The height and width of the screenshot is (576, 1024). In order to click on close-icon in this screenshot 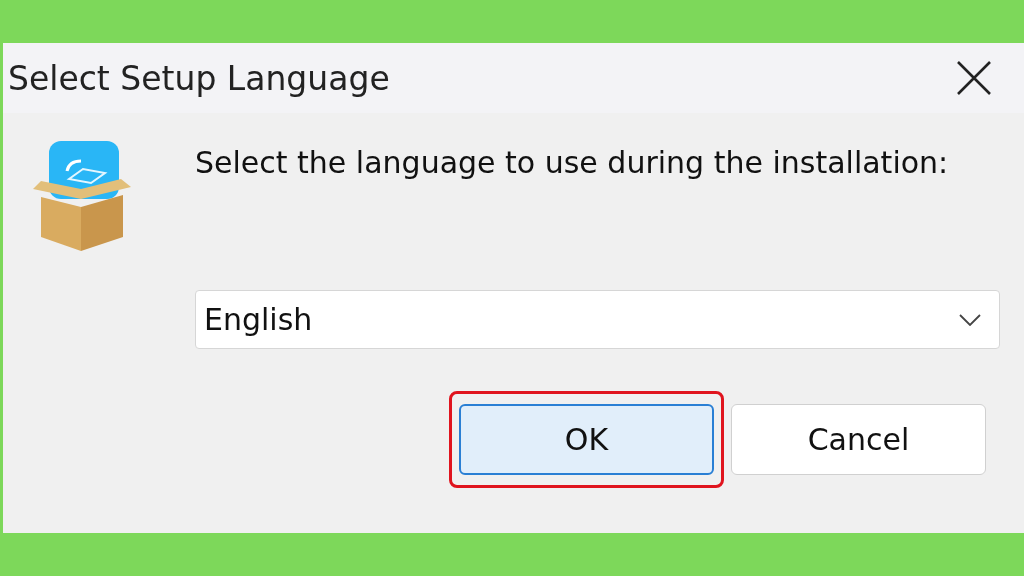, I will do `click(974, 78)`.